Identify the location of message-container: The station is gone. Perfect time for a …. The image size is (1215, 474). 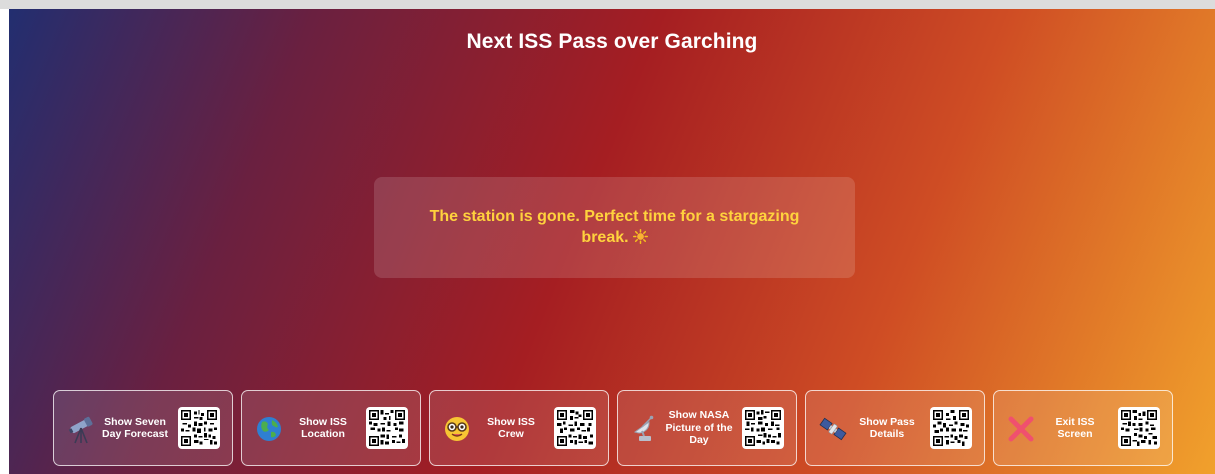
(615, 228).